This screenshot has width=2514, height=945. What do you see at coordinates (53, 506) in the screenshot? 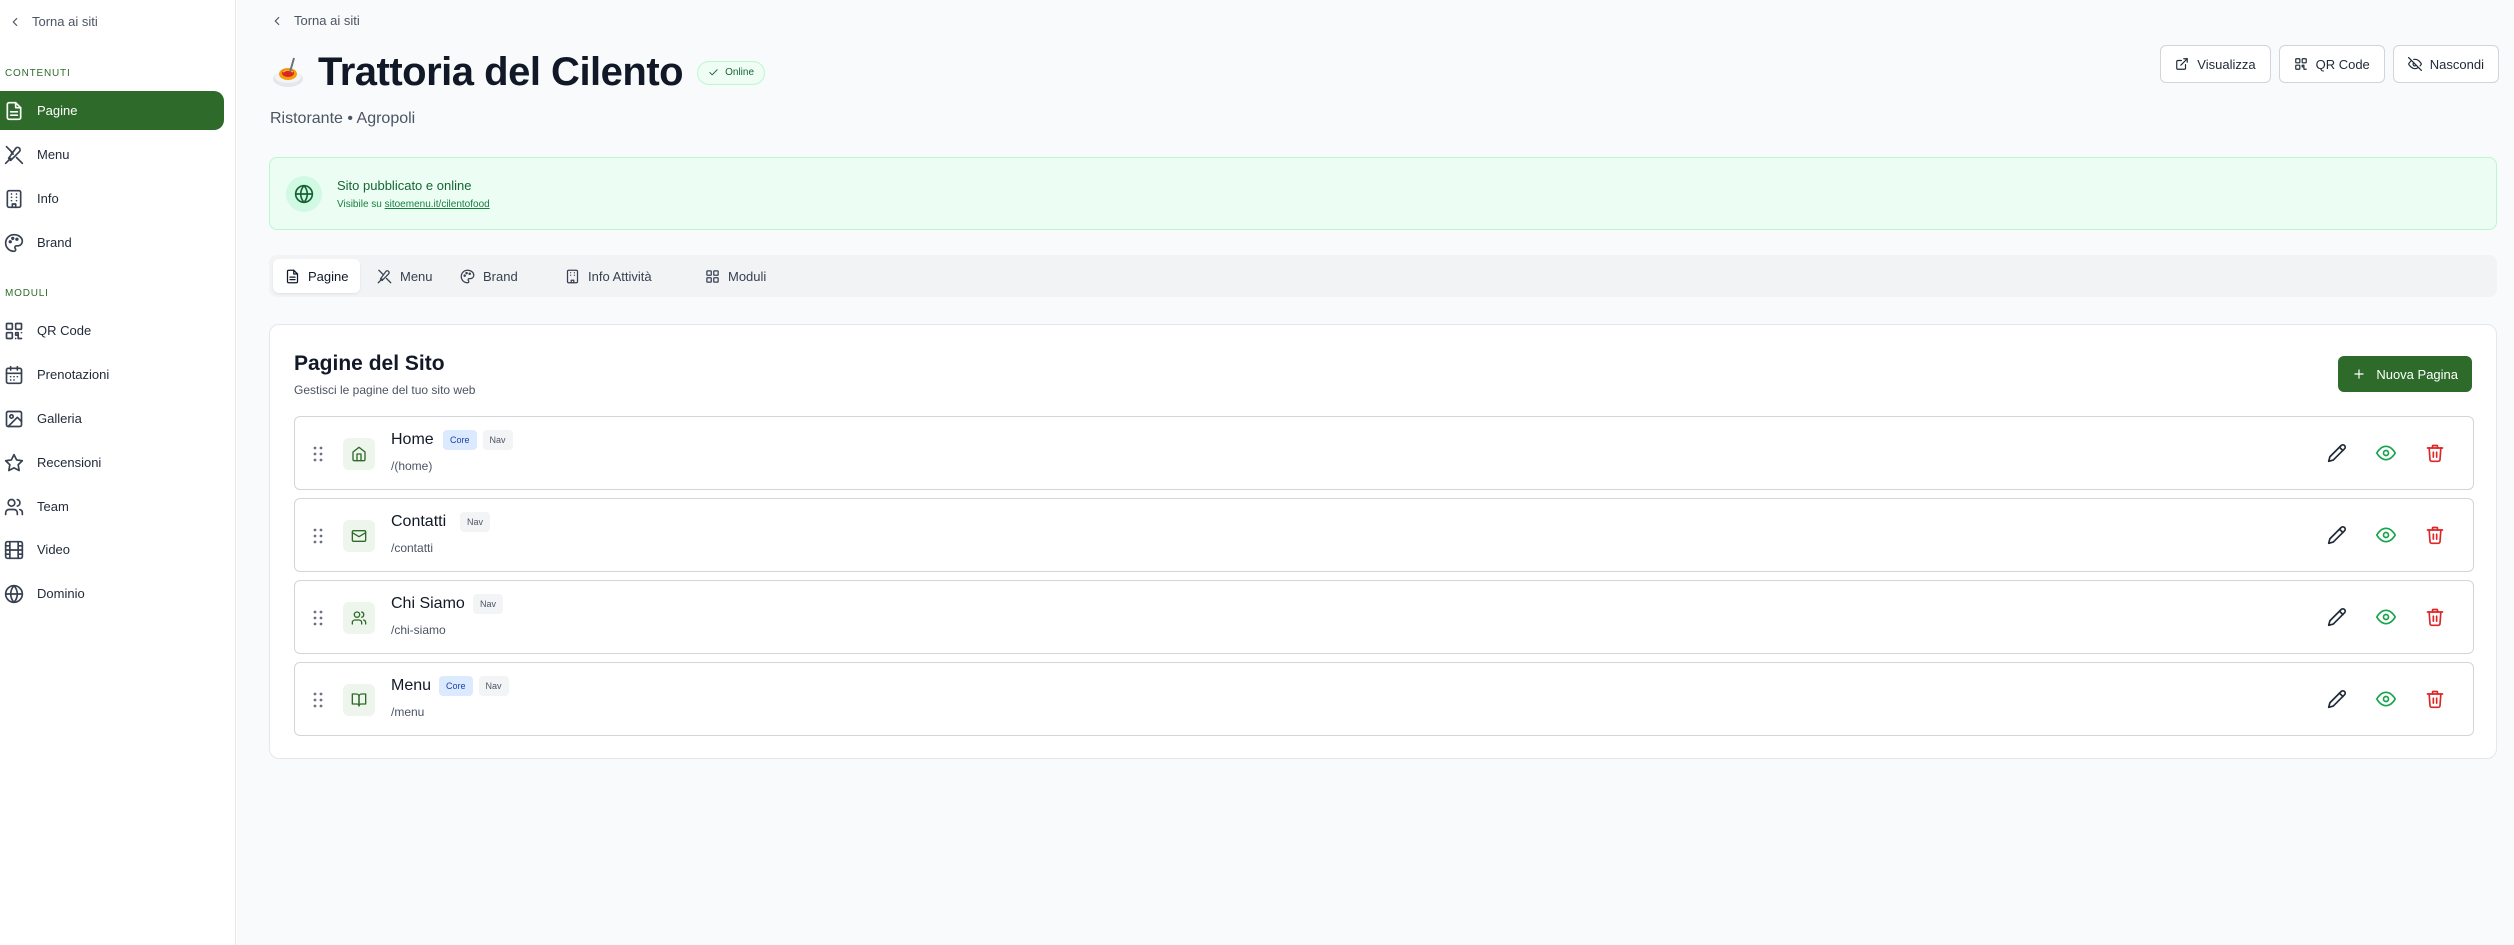
I see `sidebar-item-label: Team` at bounding box center [53, 506].